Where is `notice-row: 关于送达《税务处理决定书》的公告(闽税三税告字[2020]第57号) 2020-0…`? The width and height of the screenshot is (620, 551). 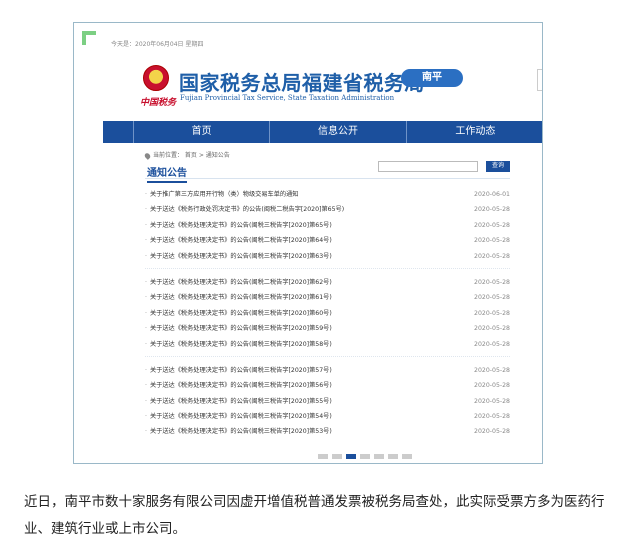 notice-row: 关于送达《税务处理决定书》的公告(闽税三税告字[2020]第57号) 2020-0… is located at coordinates (327, 370).